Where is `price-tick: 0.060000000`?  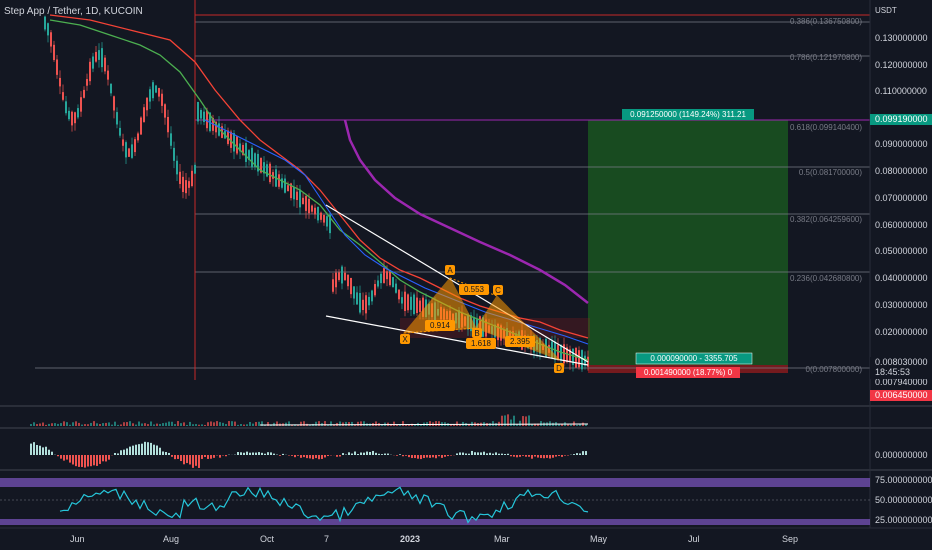
price-tick: 0.060000000 is located at coordinates (901, 225).